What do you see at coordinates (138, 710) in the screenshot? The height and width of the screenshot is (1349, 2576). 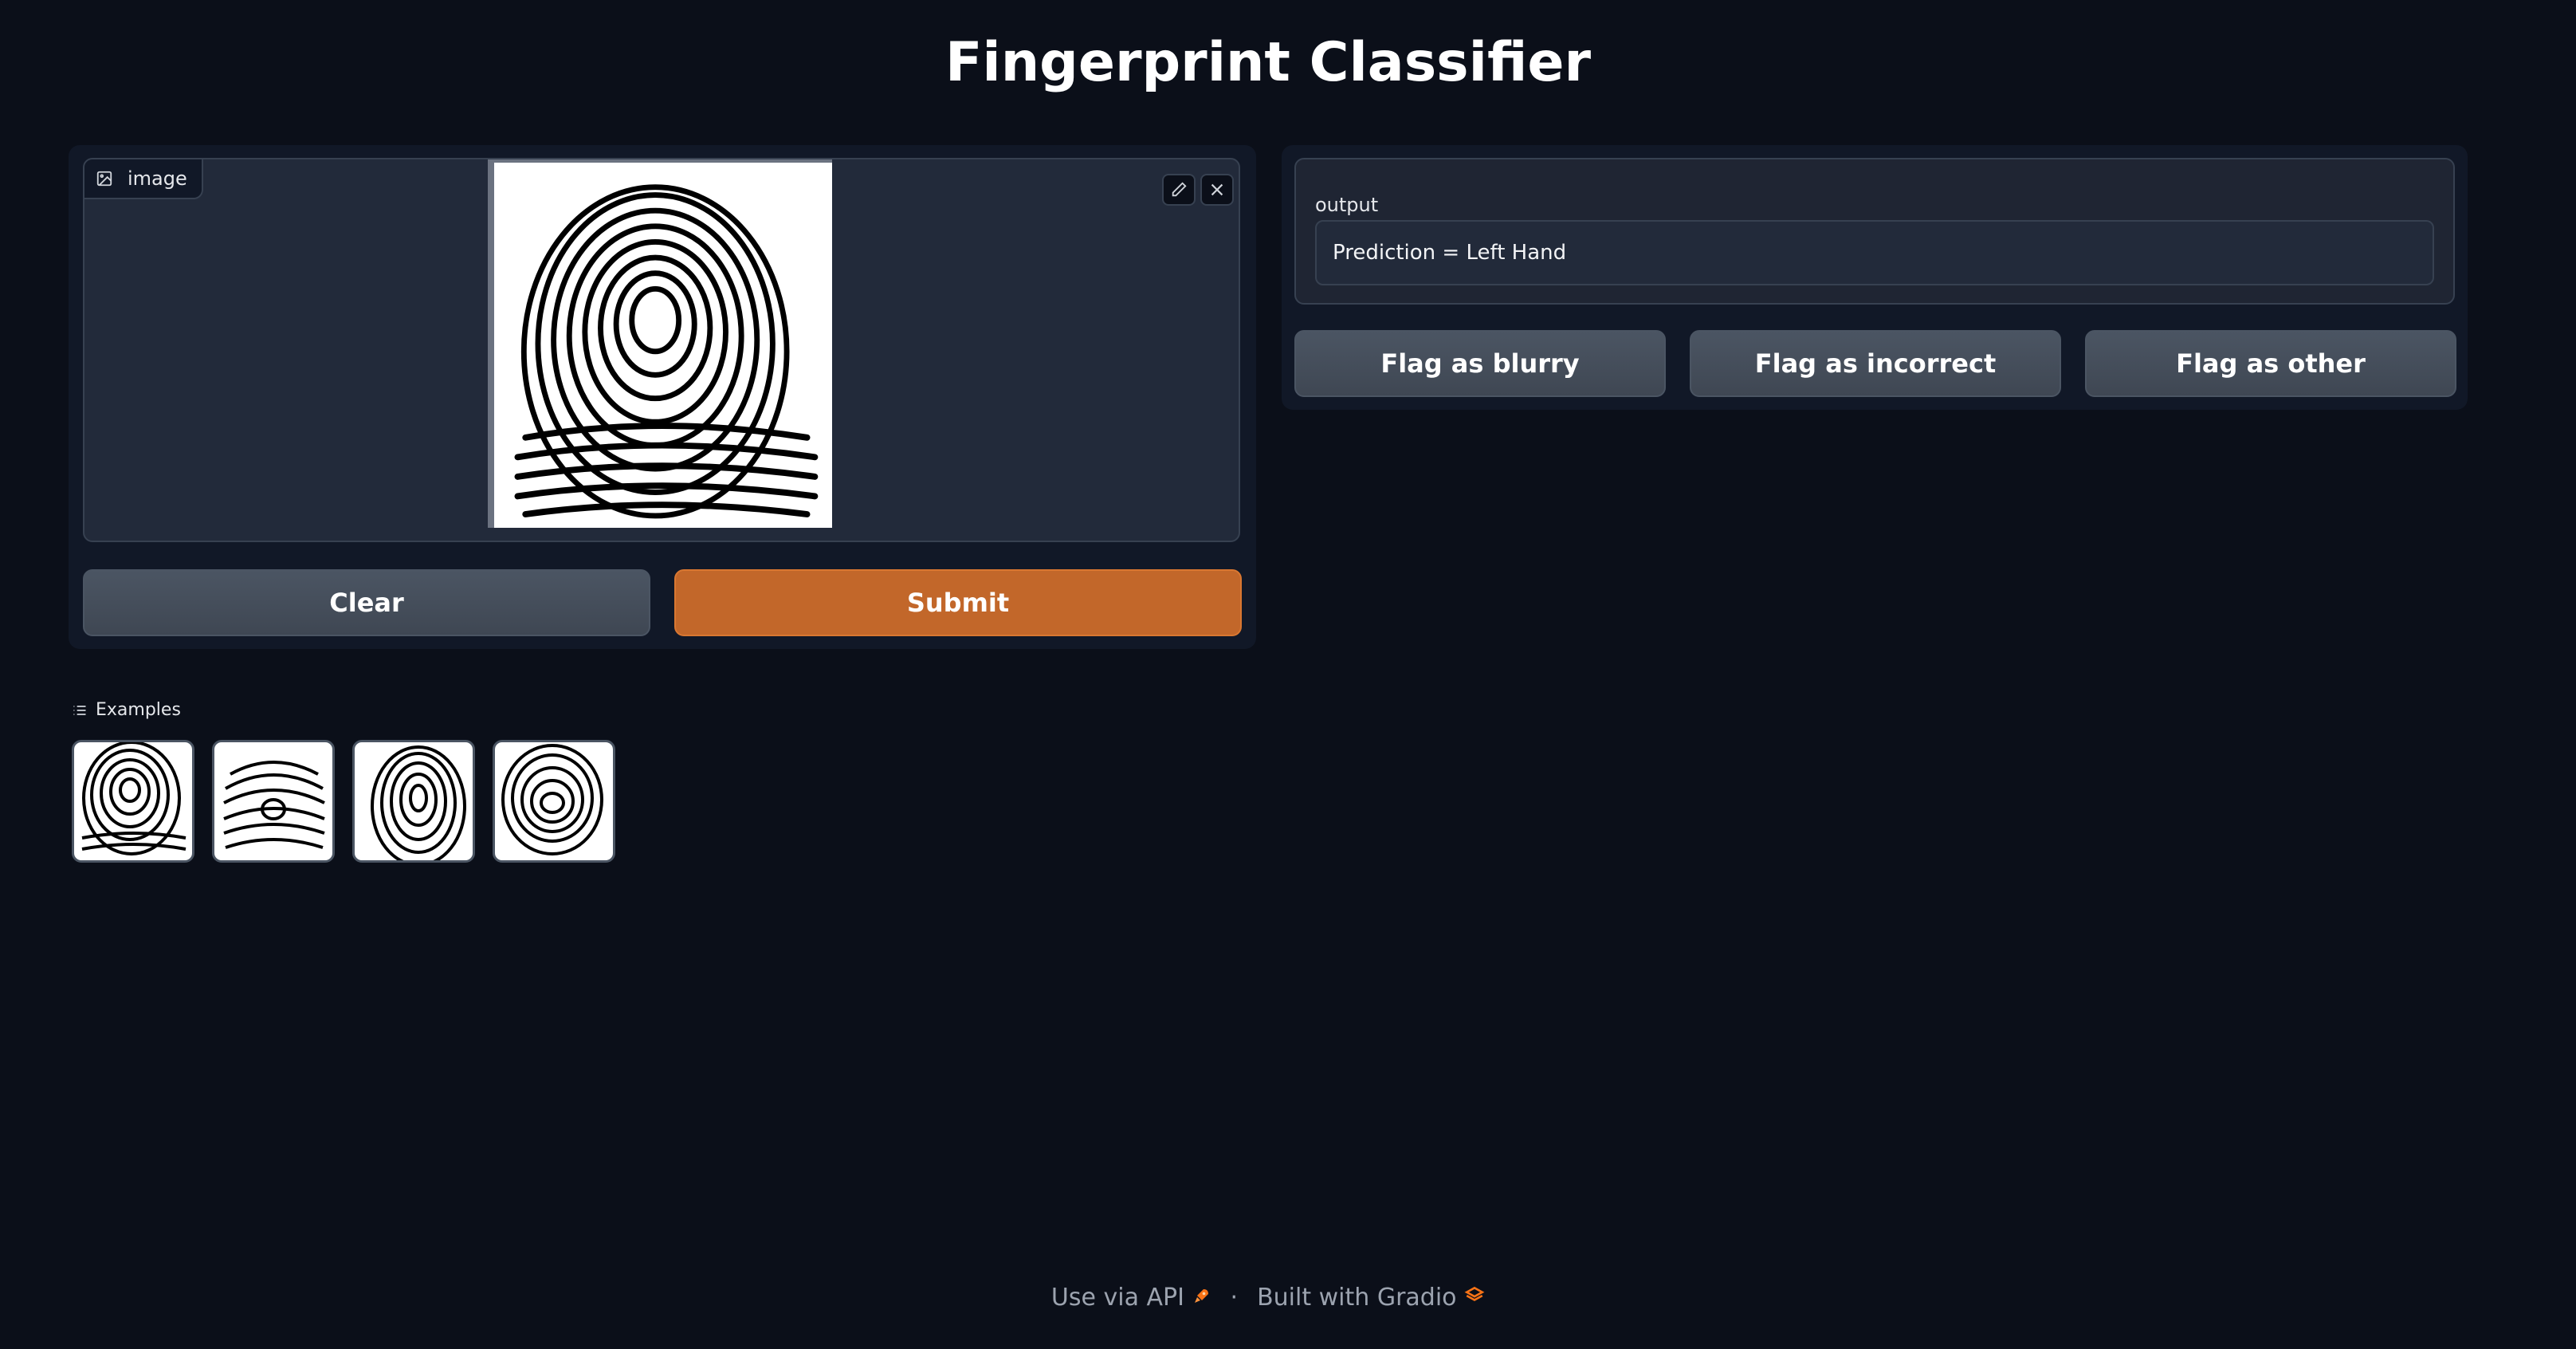 I see `examples-label: Examples` at bounding box center [138, 710].